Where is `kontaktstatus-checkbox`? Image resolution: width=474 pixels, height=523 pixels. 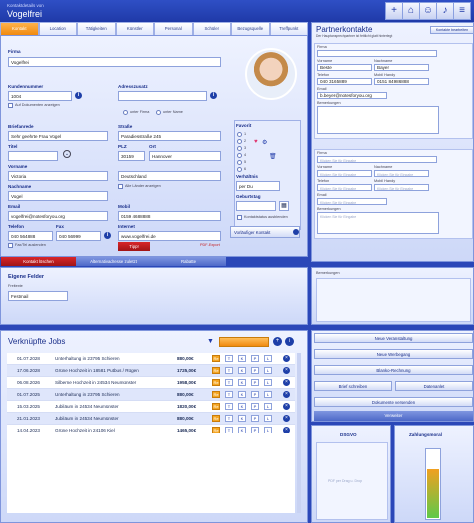 kontaktstatus-checkbox is located at coordinates (239, 217).